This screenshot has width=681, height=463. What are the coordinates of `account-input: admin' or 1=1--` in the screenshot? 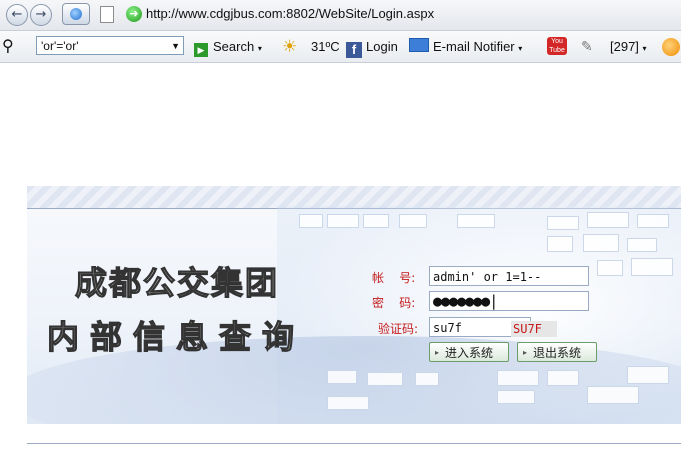 It's located at (509, 276).